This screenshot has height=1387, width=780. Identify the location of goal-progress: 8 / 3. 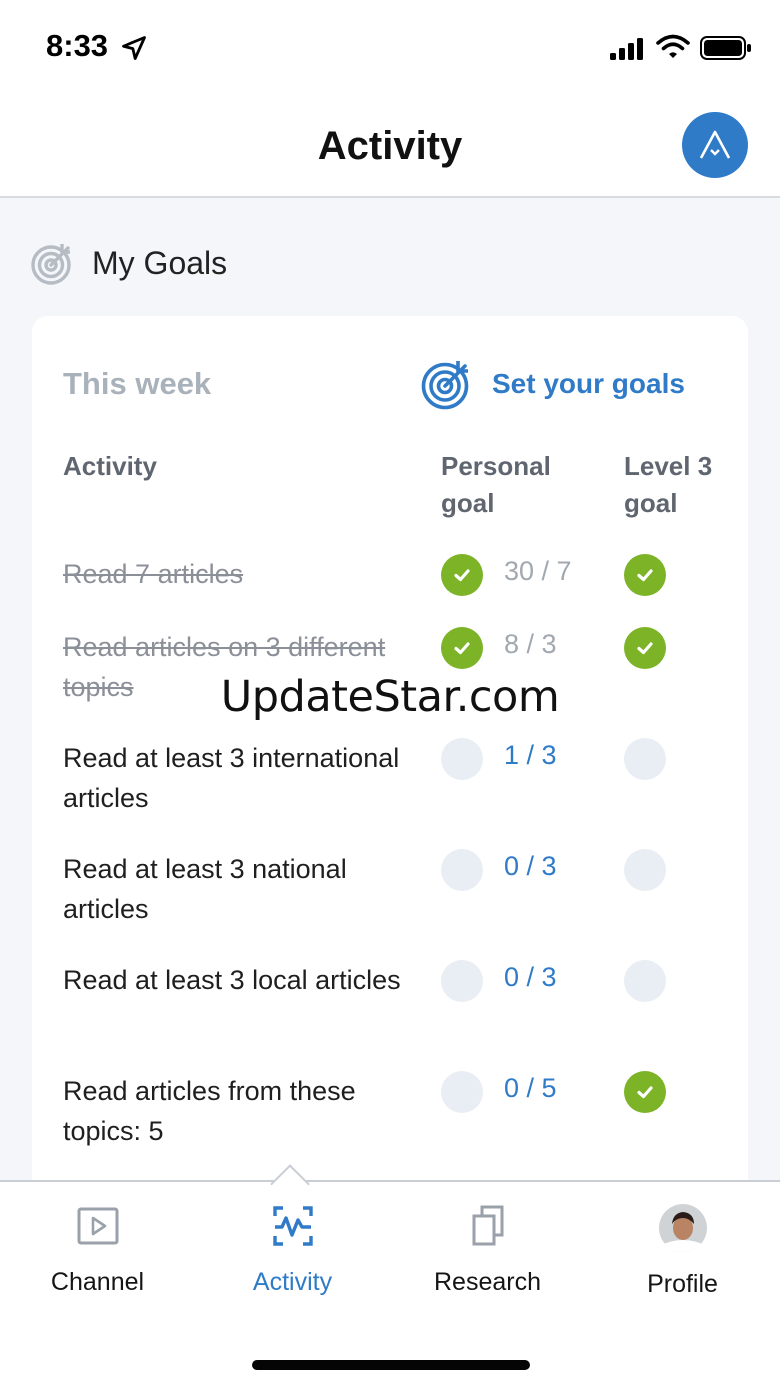
(530, 644).